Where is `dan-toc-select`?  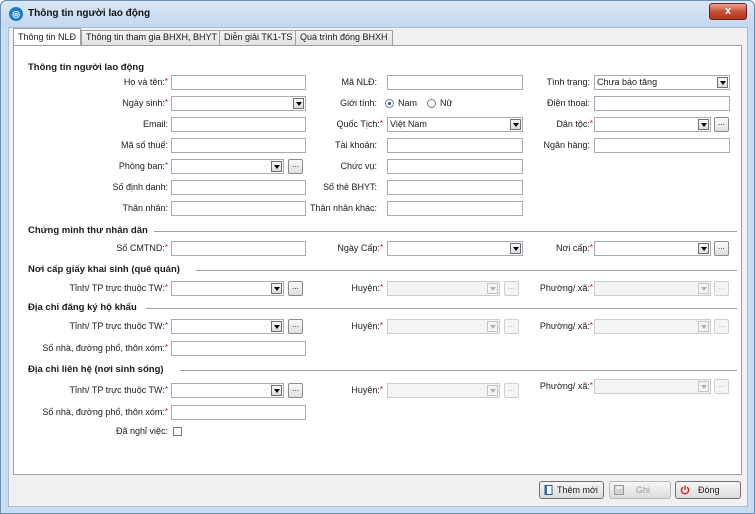
dan-toc-select is located at coordinates (652, 124).